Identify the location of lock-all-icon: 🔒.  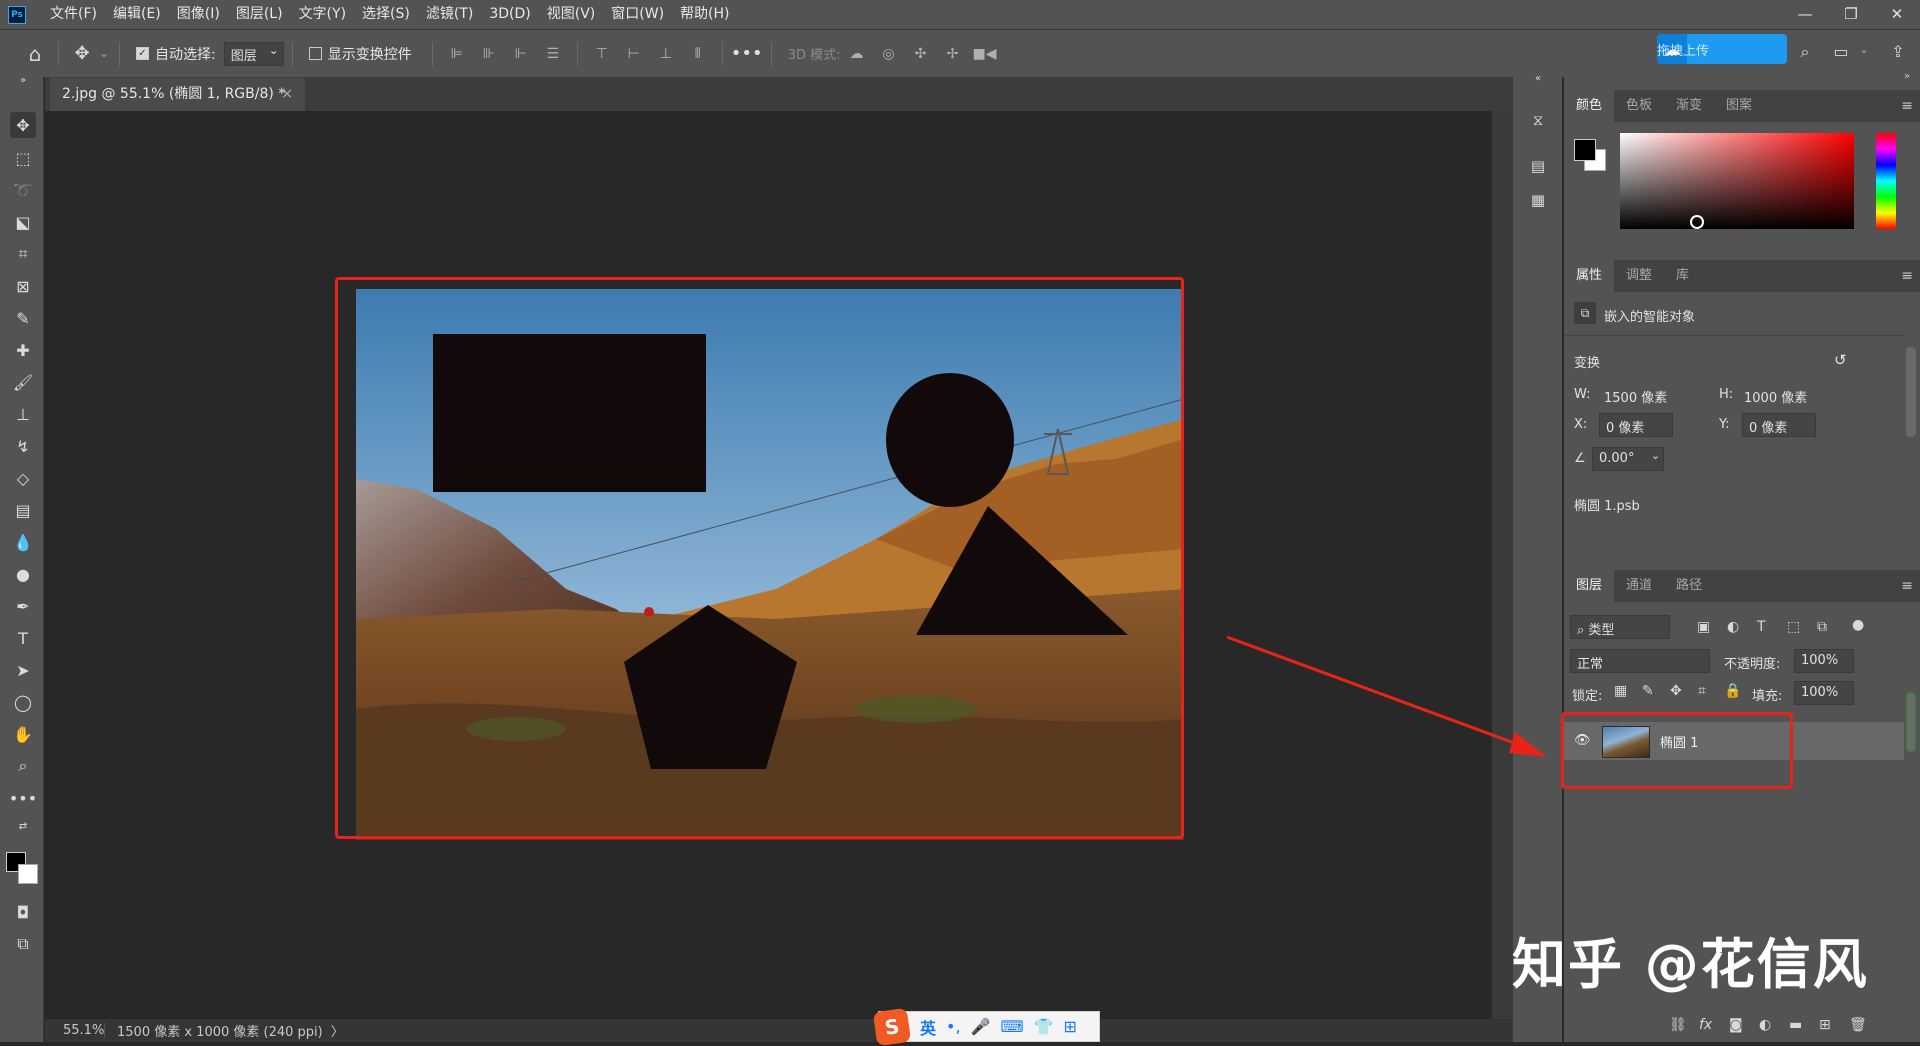
(1732, 691).